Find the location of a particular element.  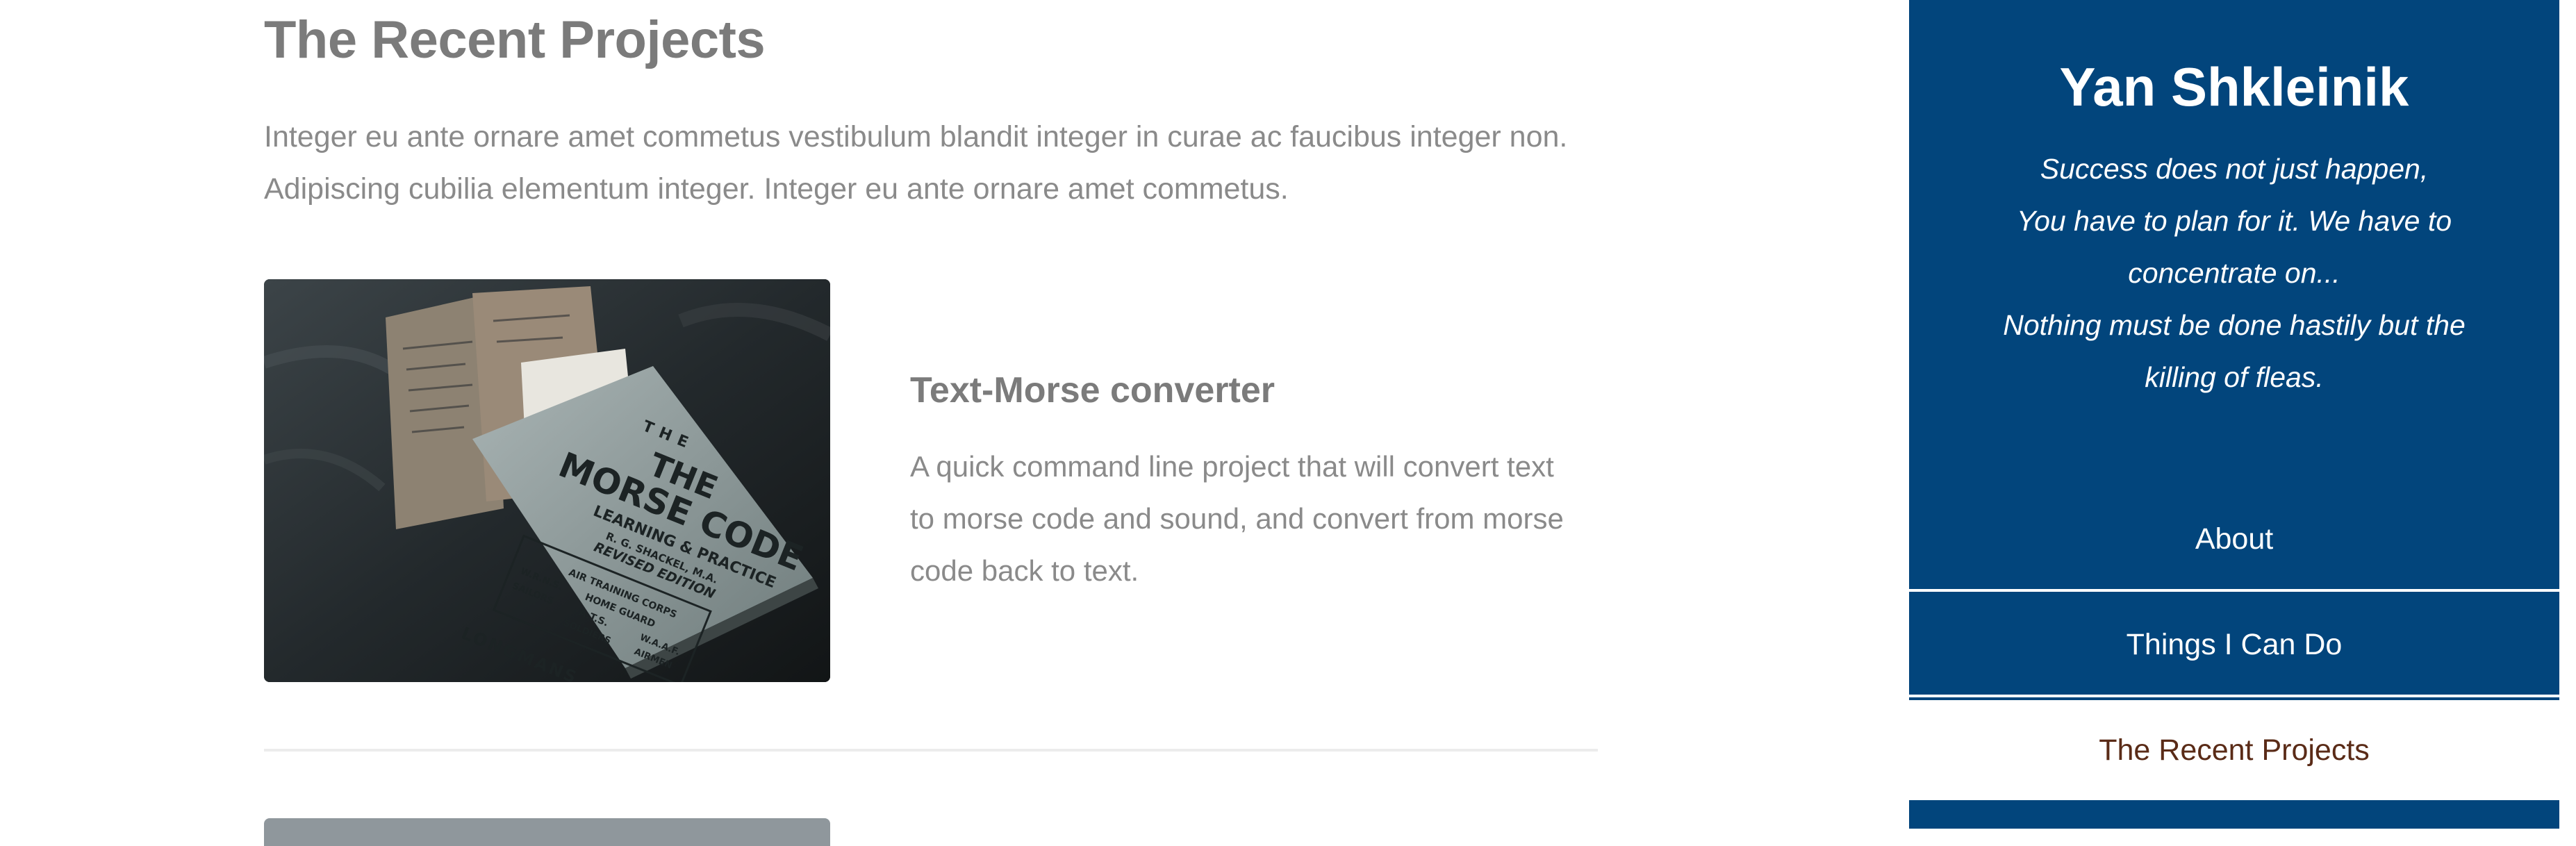

next-project-image is located at coordinates (547, 832).